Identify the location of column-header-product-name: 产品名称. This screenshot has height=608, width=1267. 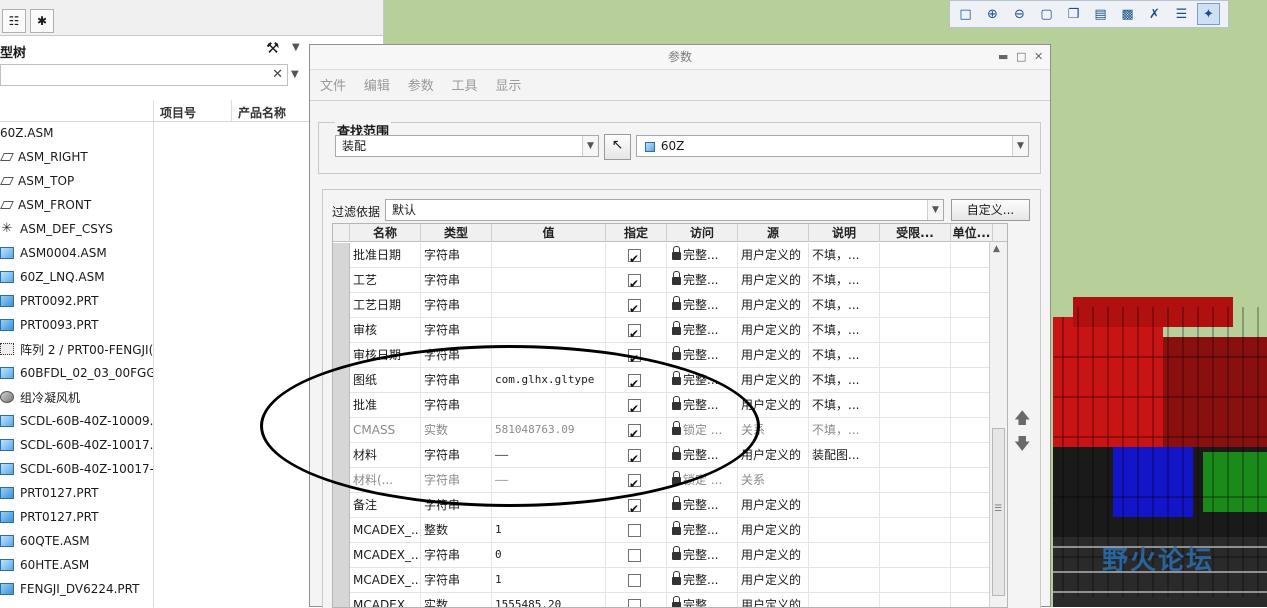
(262, 112).